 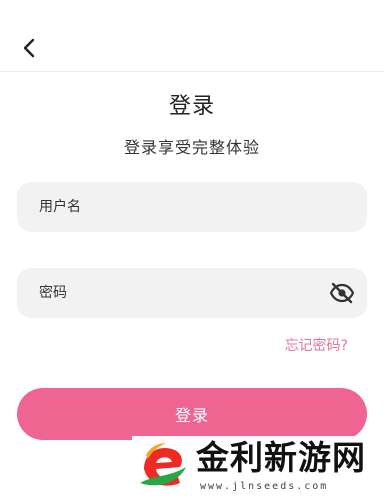 I want to click on eye-off-icon, so click(x=342, y=293).